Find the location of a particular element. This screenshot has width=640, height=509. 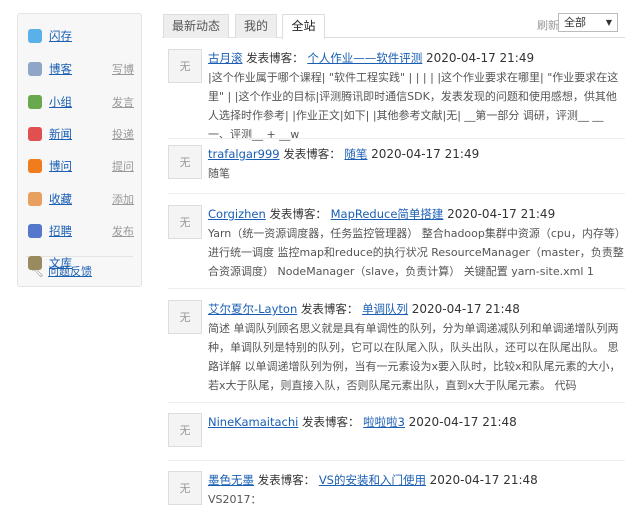

news-icon is located at coordinates (35, 134).